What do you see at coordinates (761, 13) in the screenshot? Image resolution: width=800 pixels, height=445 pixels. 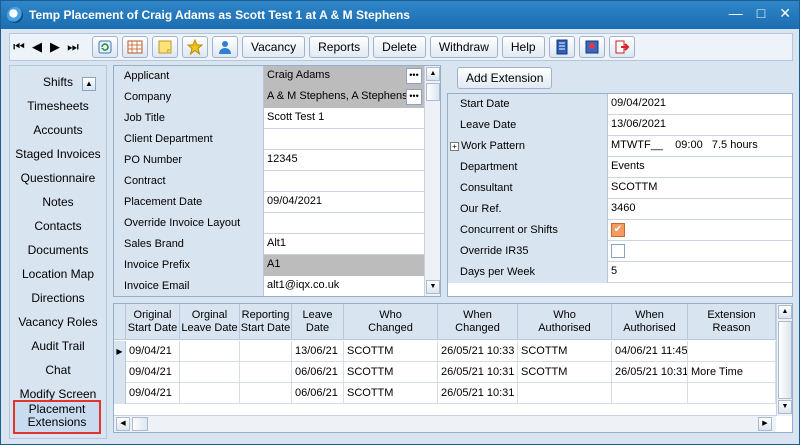 I see `maximize-button: □` at bounding box center [761, 13].